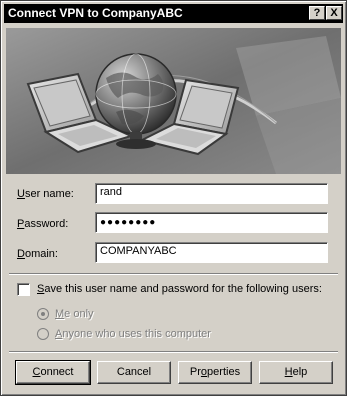 The height and width of the screenshot is (396, 347). Describe the element at coordinates (43, 224) in the screenshot. I see `password-label: Password:` at that location.